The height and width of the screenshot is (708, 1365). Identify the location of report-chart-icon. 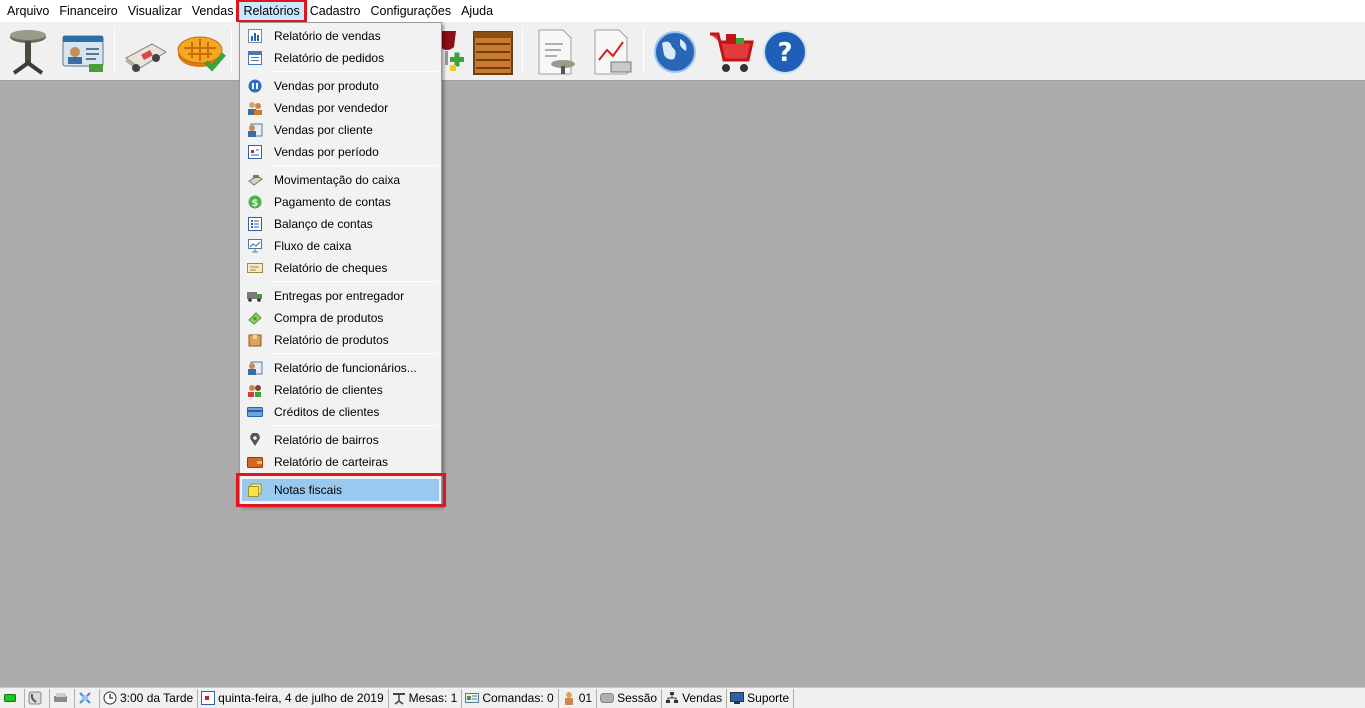
(613, 52).